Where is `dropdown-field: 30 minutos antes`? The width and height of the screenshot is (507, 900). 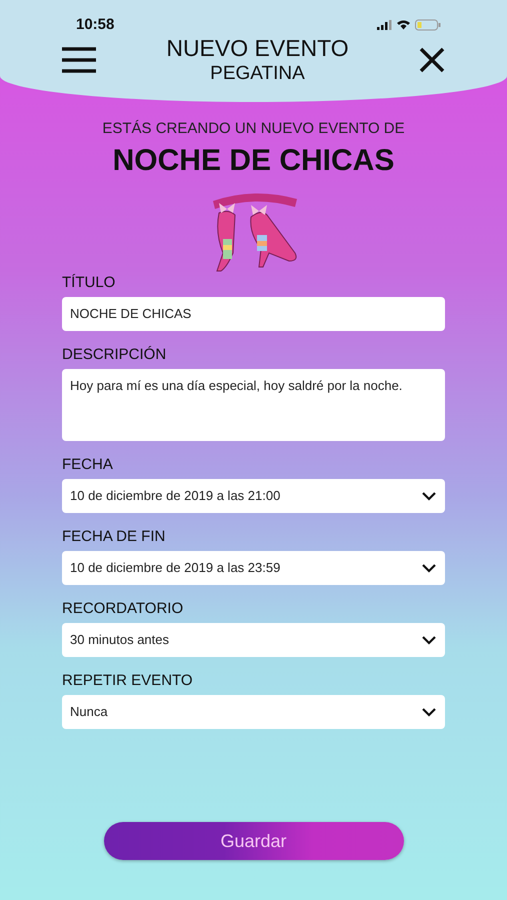
dropdown-field: 30 minutos antes is located at coordinates (253, 639).